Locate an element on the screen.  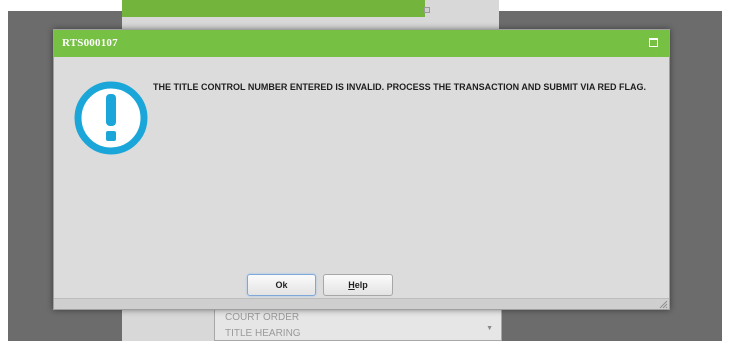
help-button-label: elp is located at coordinates (361, 285).